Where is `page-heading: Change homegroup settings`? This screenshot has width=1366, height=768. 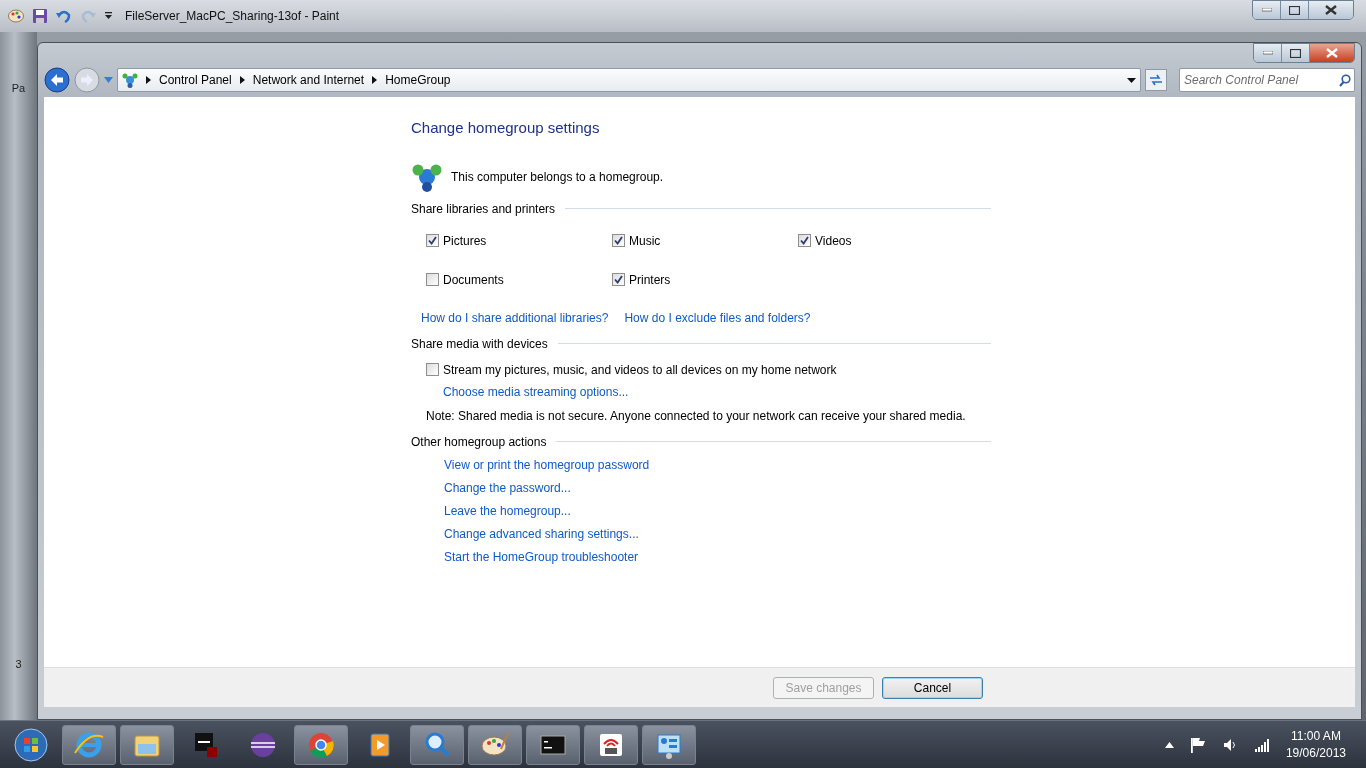
page-heading: Change homegroup settings is located at coordinates (506, 128).